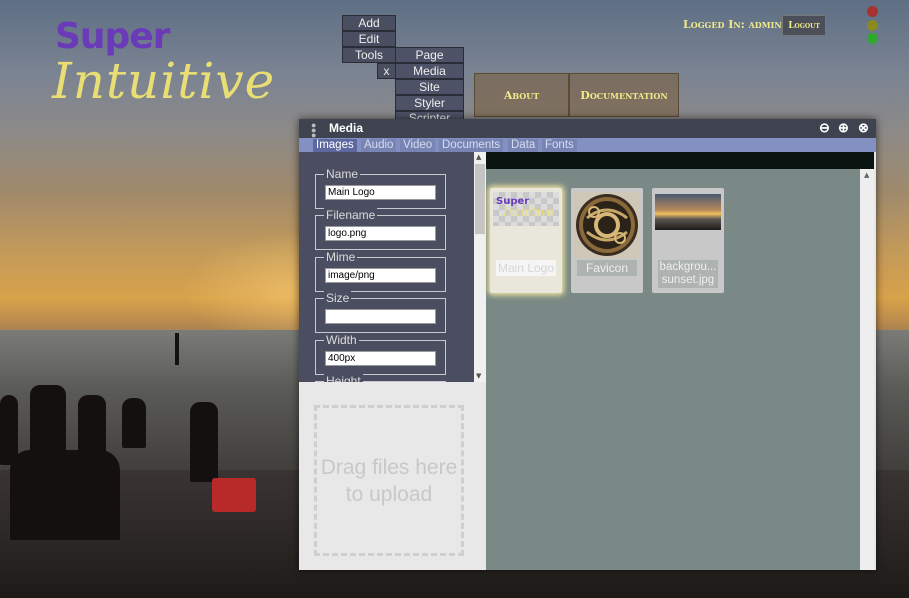 The height and width of the screenshot is (598, 909). Describe the element at coordinates (145, 489) in the screenshot. I see `beach-people-silhouettes` at that location.